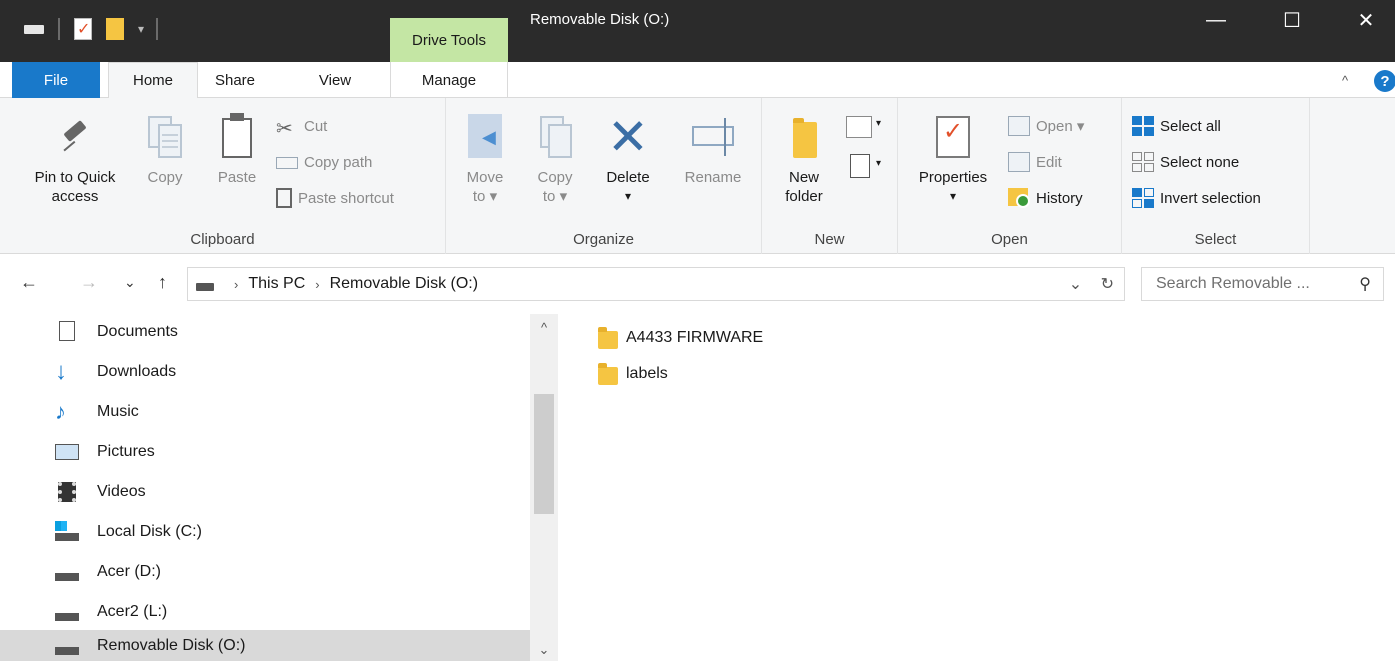 Image resolution: width=1395 pixels, height=661 pixels. Describe the element at coordinates (953, 196) in the screenshot. I see `properties-dropdown-icon: ▾` at that location.